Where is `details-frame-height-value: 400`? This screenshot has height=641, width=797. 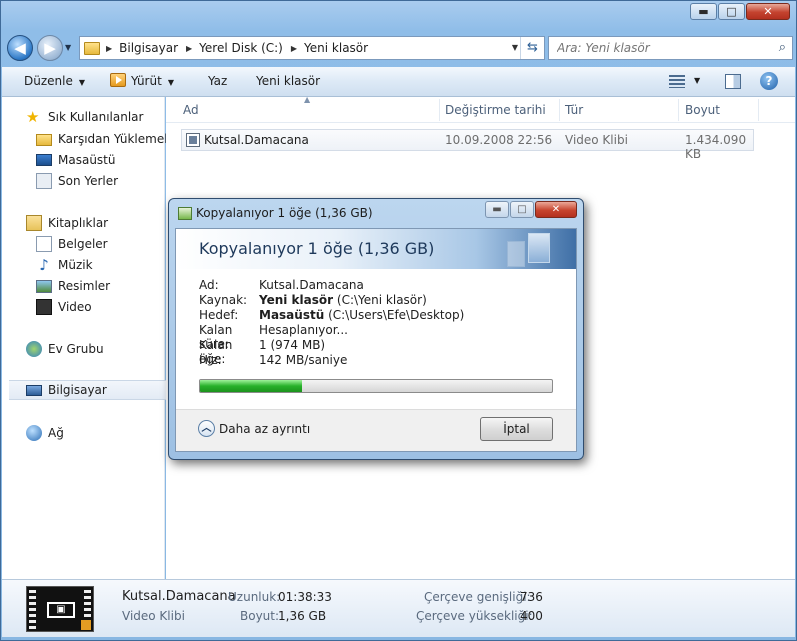 details-frame-height-value: 400 is located at coordinates (531, 616).